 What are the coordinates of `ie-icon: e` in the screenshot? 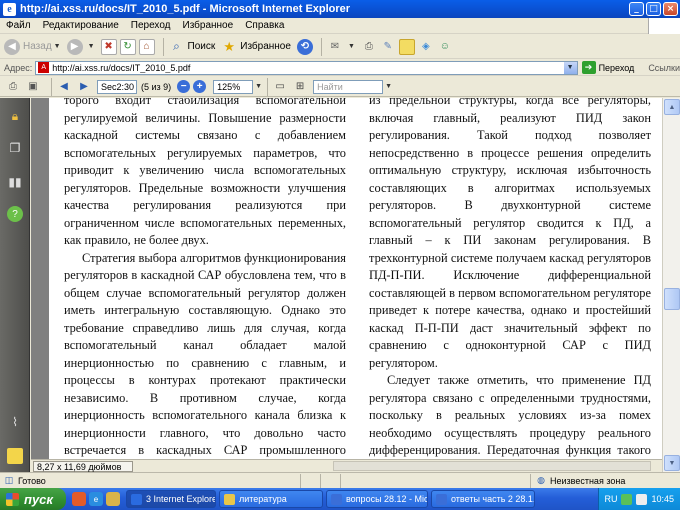 It's located at (96, 499).